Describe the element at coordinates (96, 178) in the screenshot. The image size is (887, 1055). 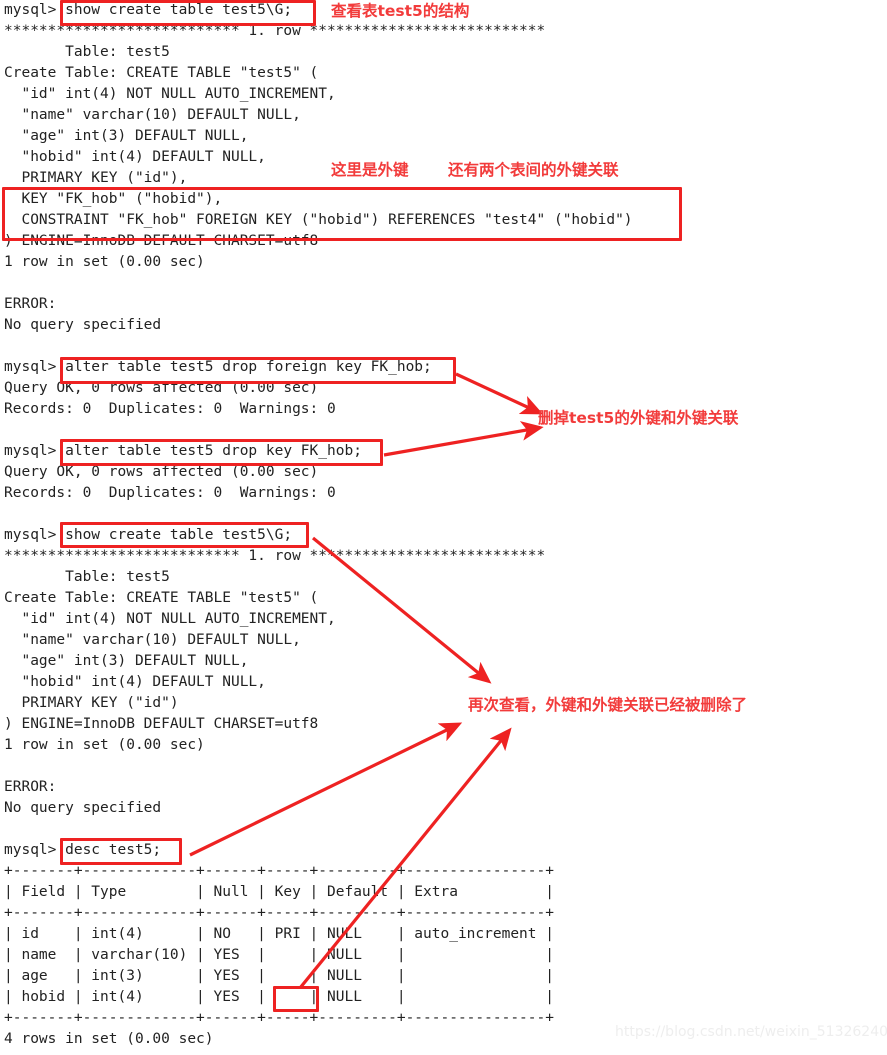
I see `terminal-line: PRIMARY KEY ("id"),` at that location.